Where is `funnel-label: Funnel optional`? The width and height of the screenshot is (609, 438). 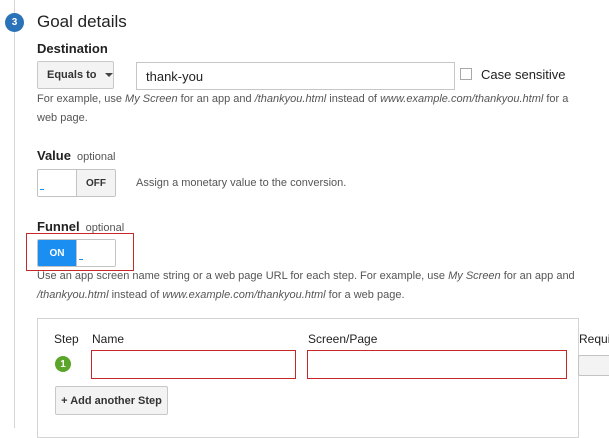 funnel-label: Funnel optional is located at coordinates (81, 226).